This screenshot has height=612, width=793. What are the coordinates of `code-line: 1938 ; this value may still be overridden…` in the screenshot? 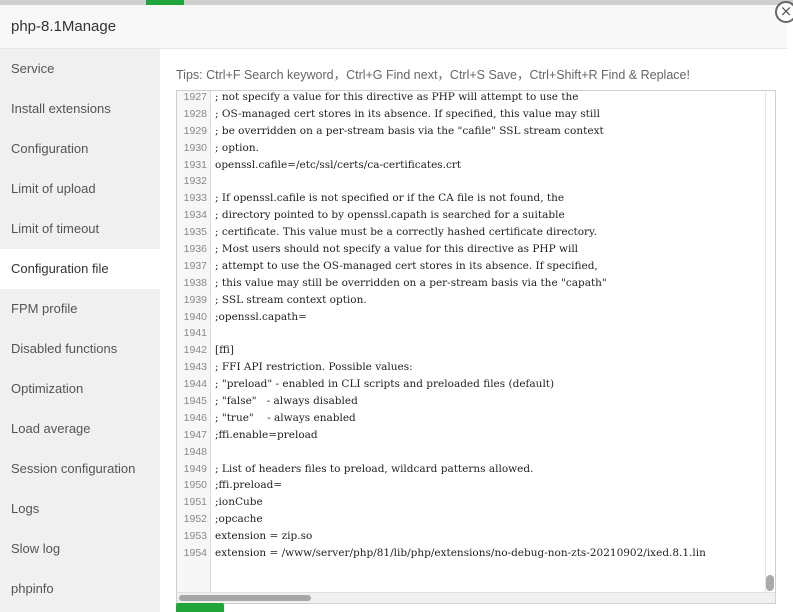 It's located at (472, 283).